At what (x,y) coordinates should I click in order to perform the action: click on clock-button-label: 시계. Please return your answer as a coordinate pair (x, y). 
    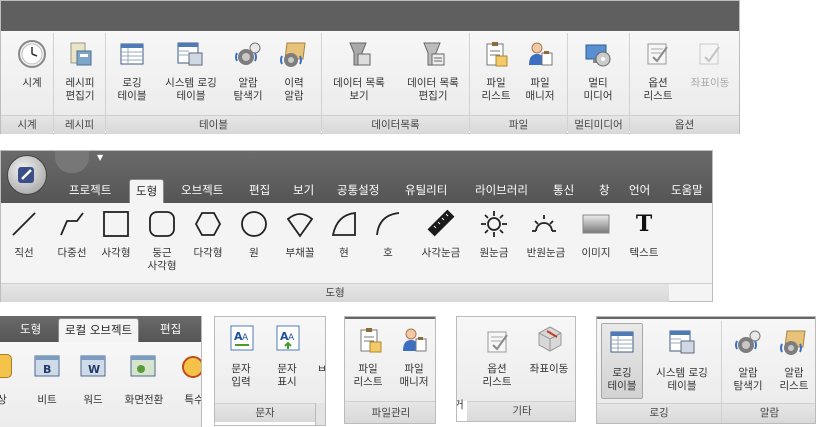
    Looking at the image, I should click on (32, 83).